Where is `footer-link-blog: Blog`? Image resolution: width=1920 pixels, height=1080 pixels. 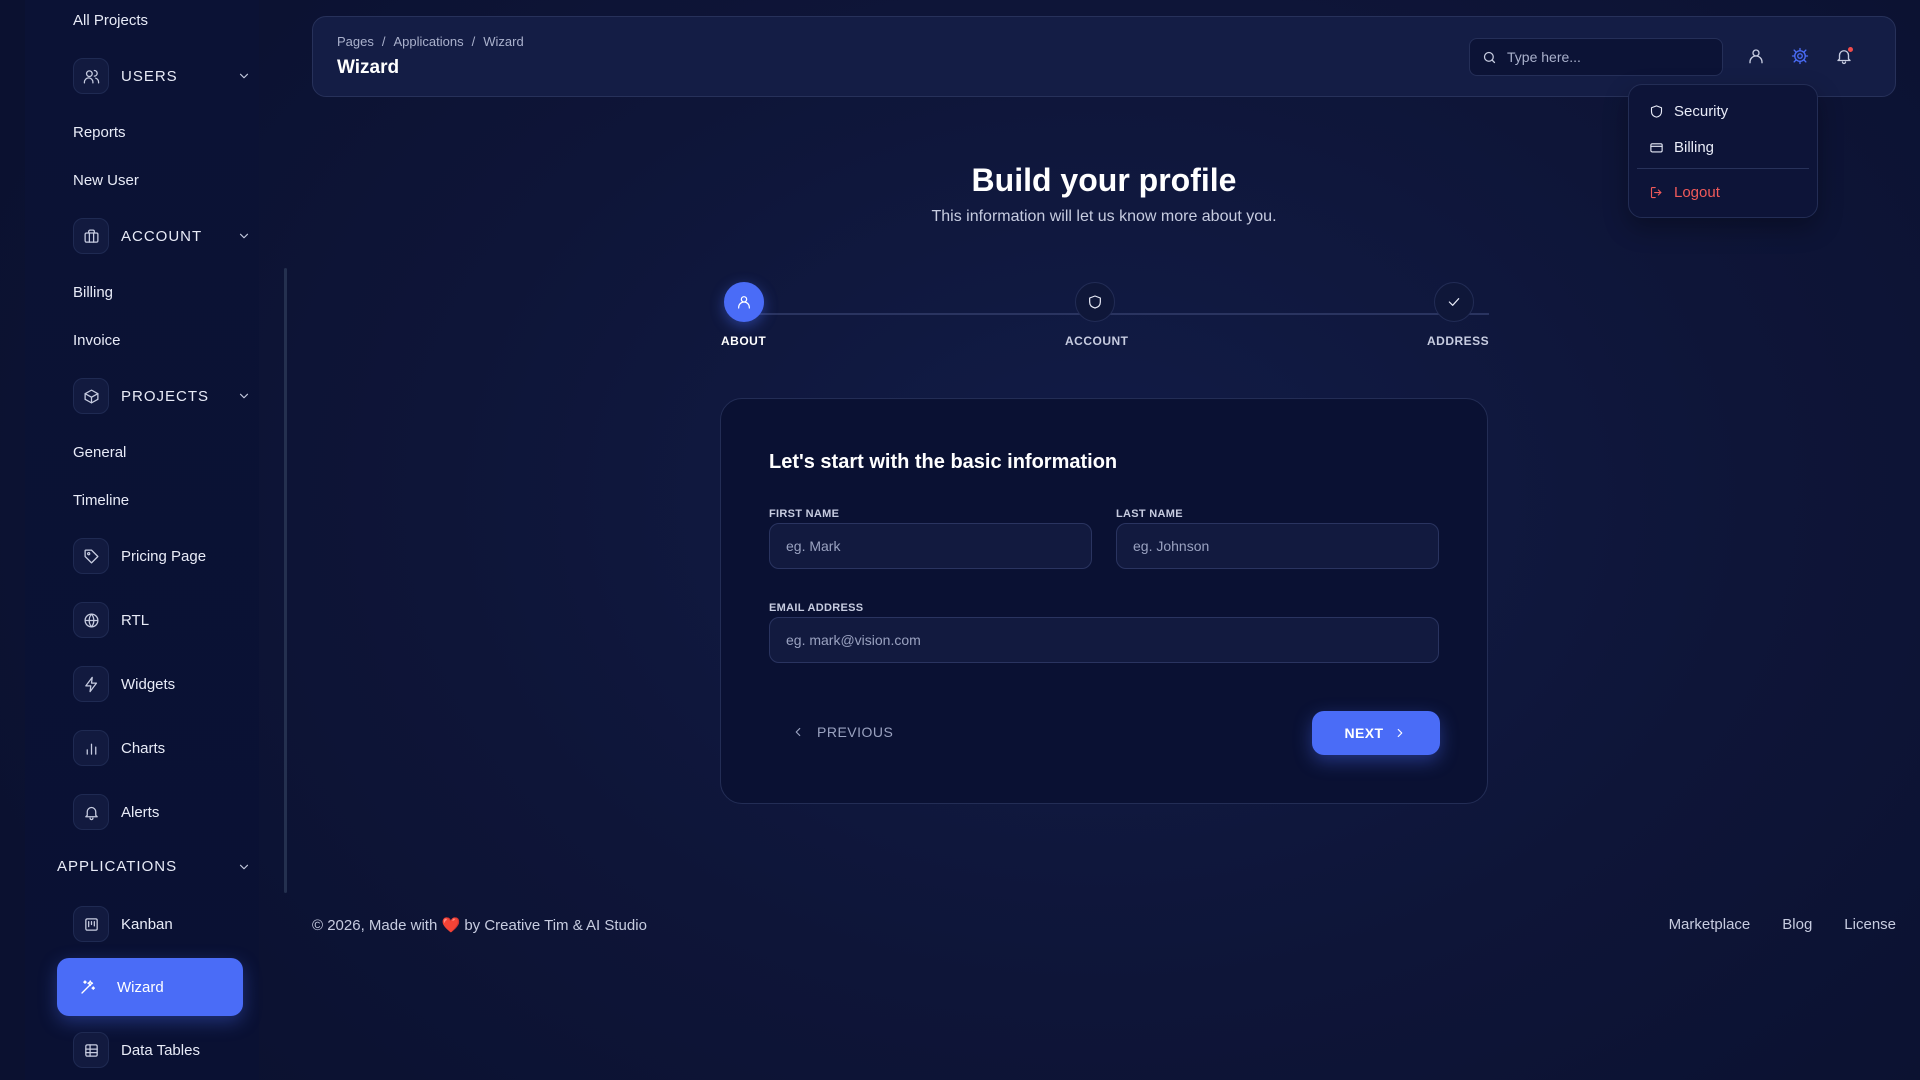
footer-link-blog: Blog is located at coordinates (1797, 924).